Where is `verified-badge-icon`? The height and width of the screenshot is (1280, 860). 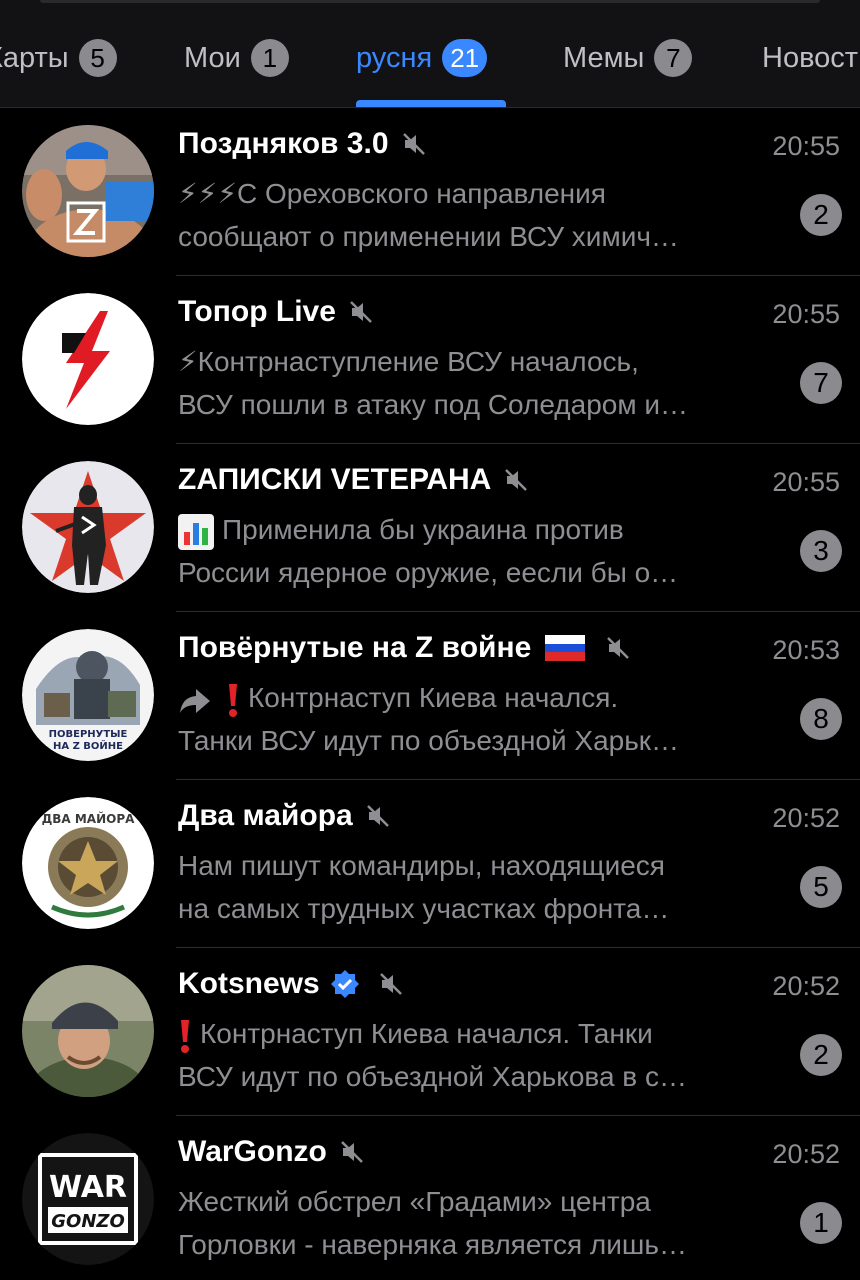
verified-badge-icon is located at coordinates (344, 984).